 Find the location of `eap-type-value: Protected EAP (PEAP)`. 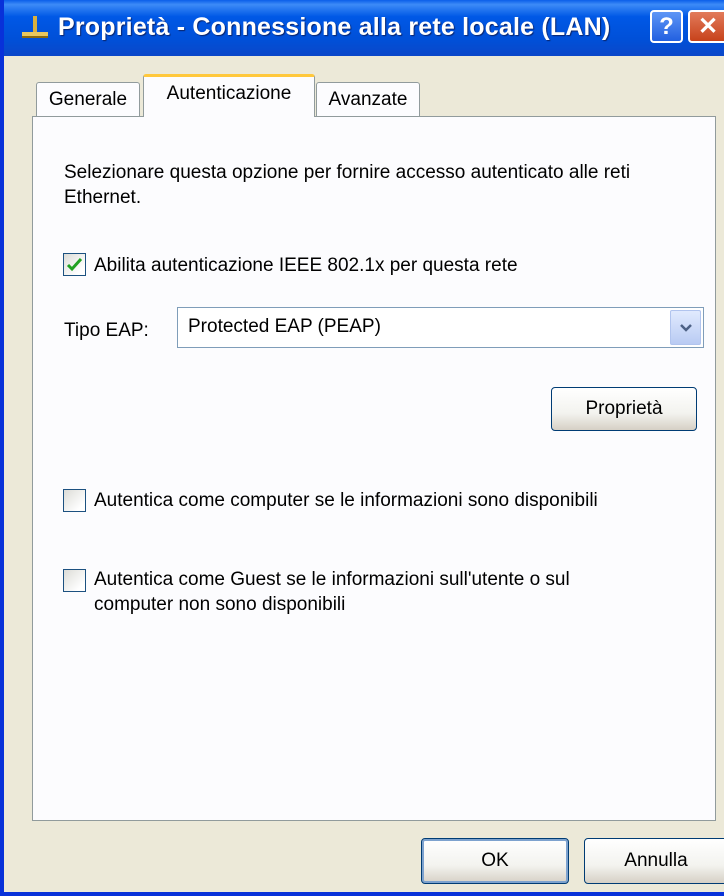

eap-type-value: Protected EAP (PEAP) is located at coordinates (284, 326).